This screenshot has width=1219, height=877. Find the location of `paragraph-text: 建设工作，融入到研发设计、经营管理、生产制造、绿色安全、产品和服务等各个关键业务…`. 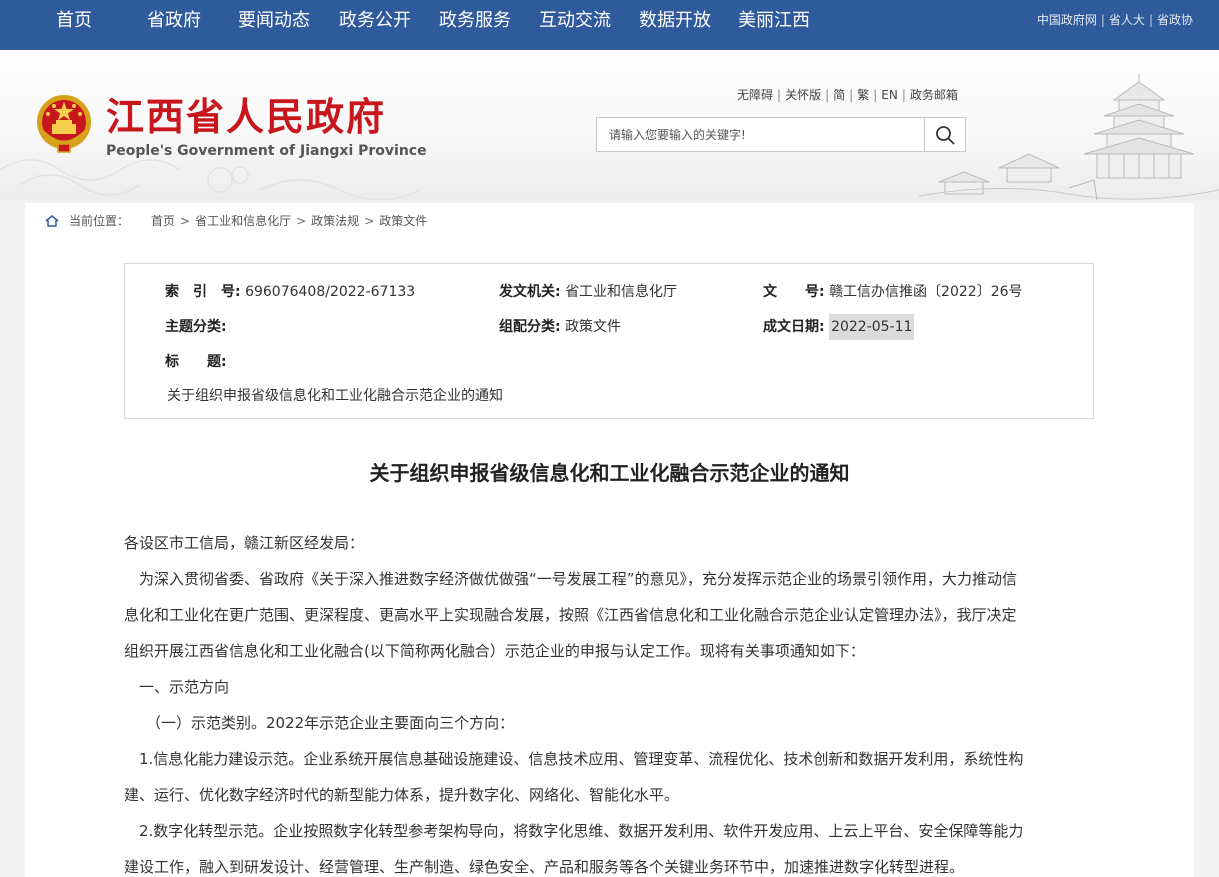

paragraph-text: 建设工作，融入到研发设计、经营管理、生产制造、绿色安全、产品和服务等各个关键业务… is located at coordinates (544, 867).